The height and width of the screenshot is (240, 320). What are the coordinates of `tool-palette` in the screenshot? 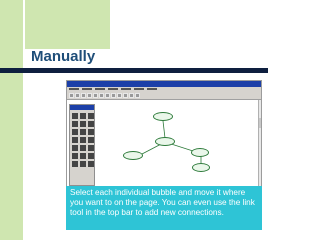 It's located at (82, 145).